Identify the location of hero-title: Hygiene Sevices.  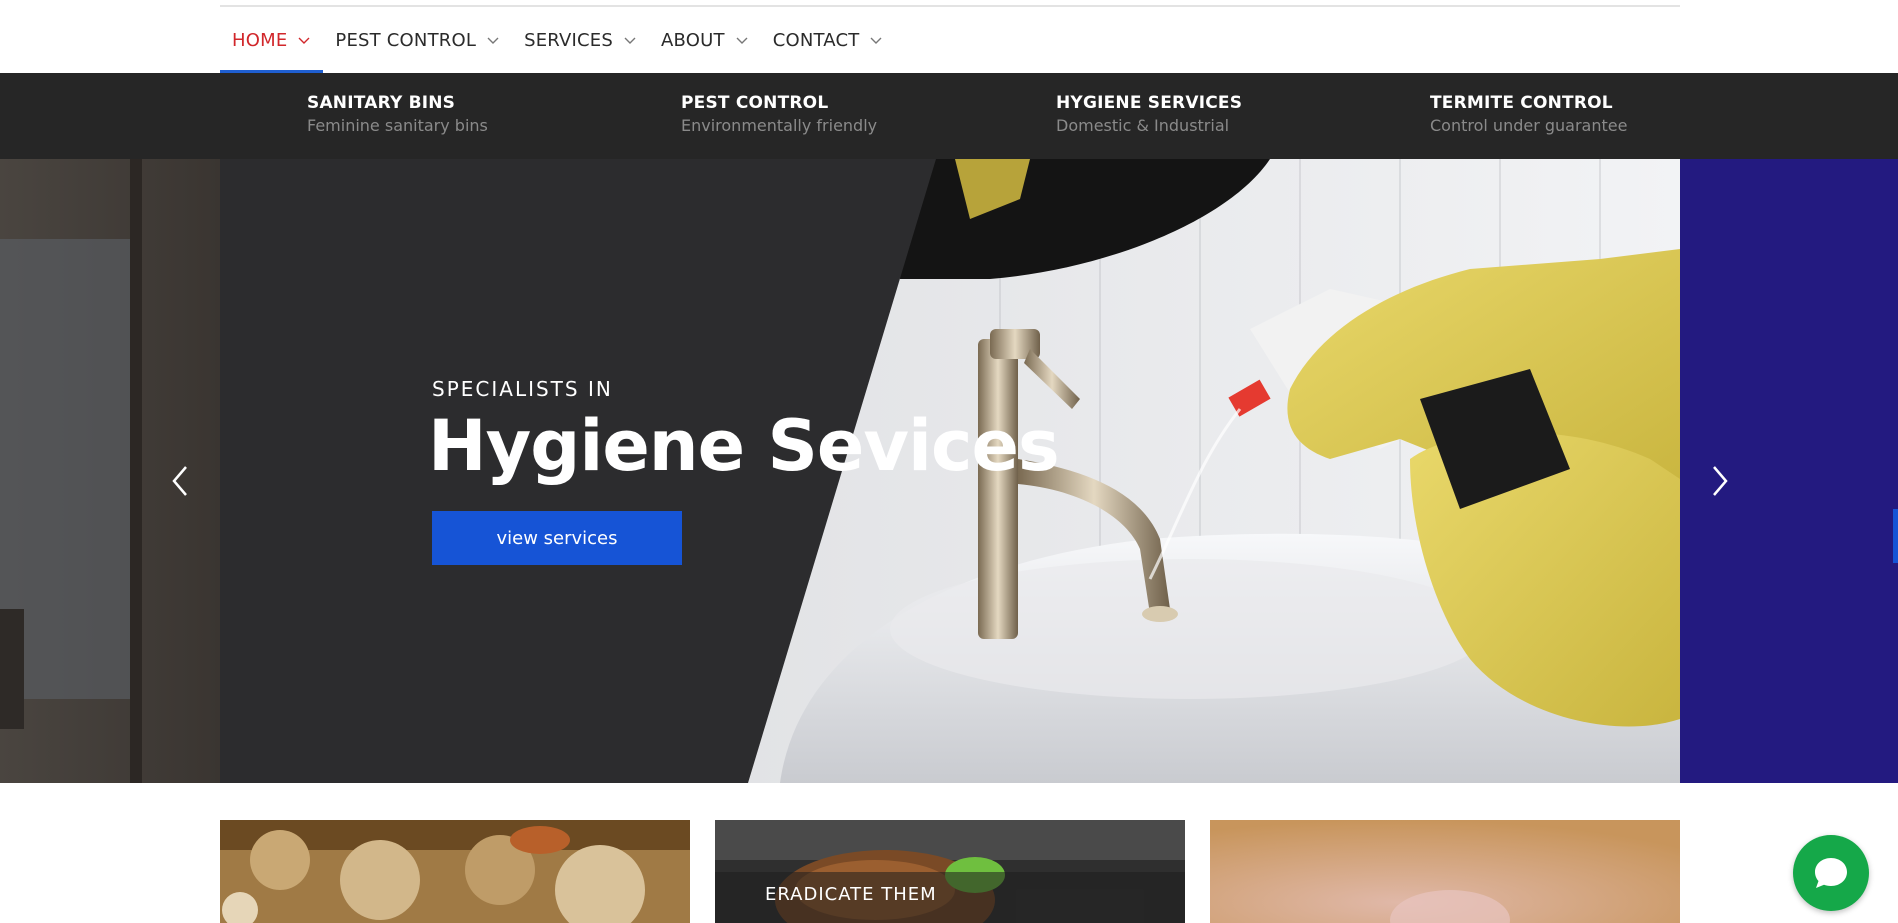
(744, 446).